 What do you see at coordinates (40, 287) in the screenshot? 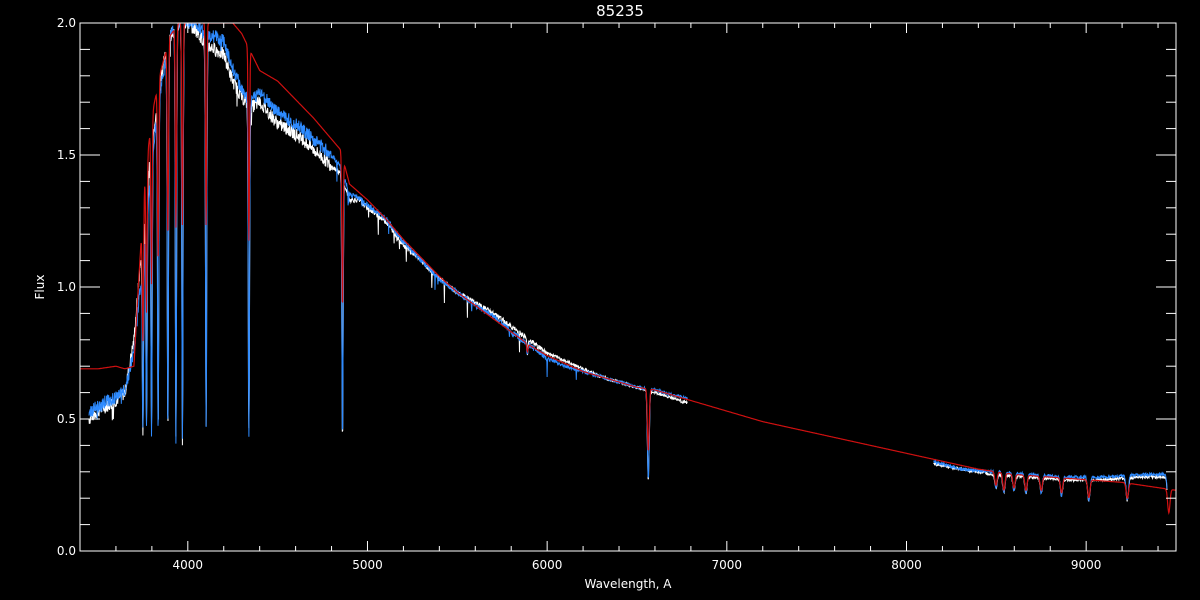
I see `y-axis-label: Flux` at bounding box center [40, 287].